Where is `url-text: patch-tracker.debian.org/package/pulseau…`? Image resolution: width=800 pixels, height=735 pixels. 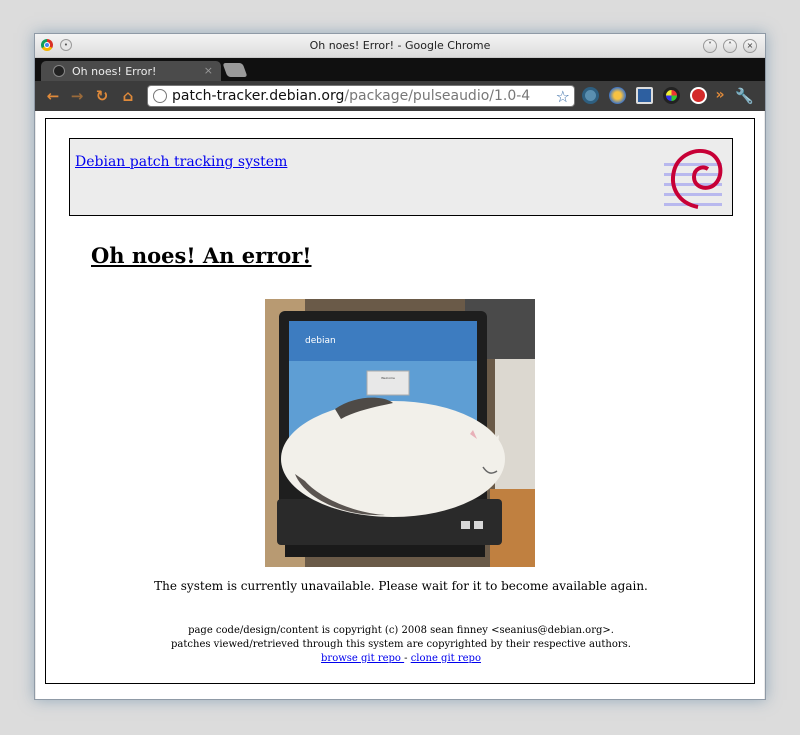 url-text: patch-tracker.debian.org/package/pulseau… is located at coordinates (351, 96).